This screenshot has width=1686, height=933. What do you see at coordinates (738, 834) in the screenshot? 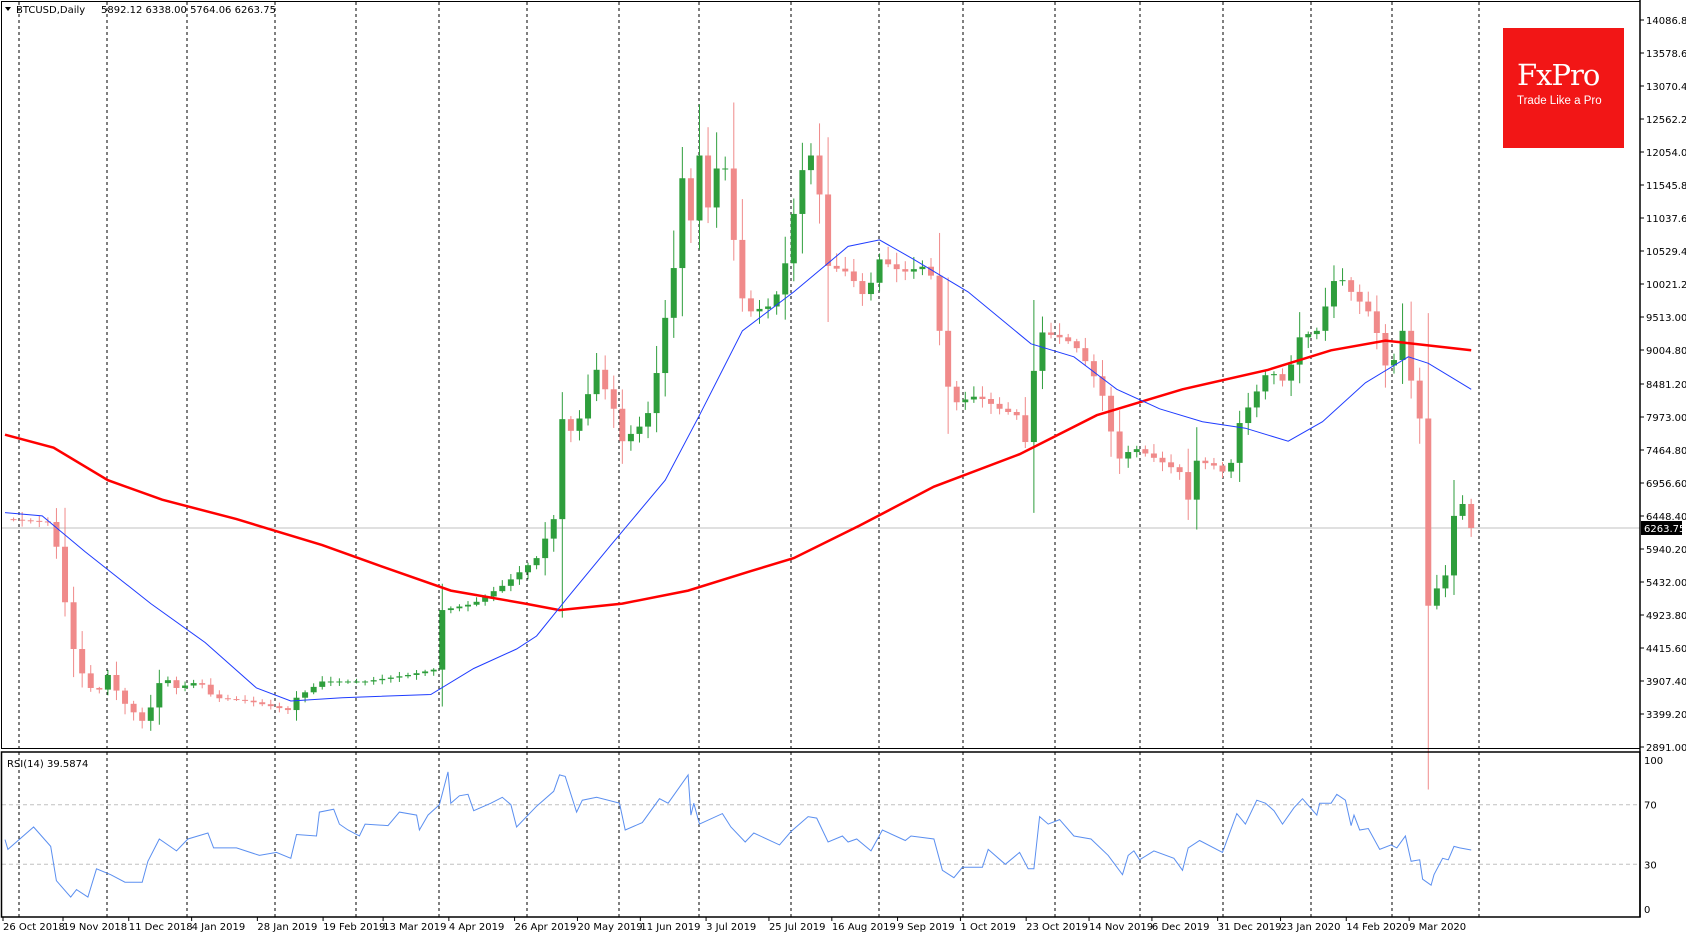
I see `rsi-line` at bounding box center [738, 834].